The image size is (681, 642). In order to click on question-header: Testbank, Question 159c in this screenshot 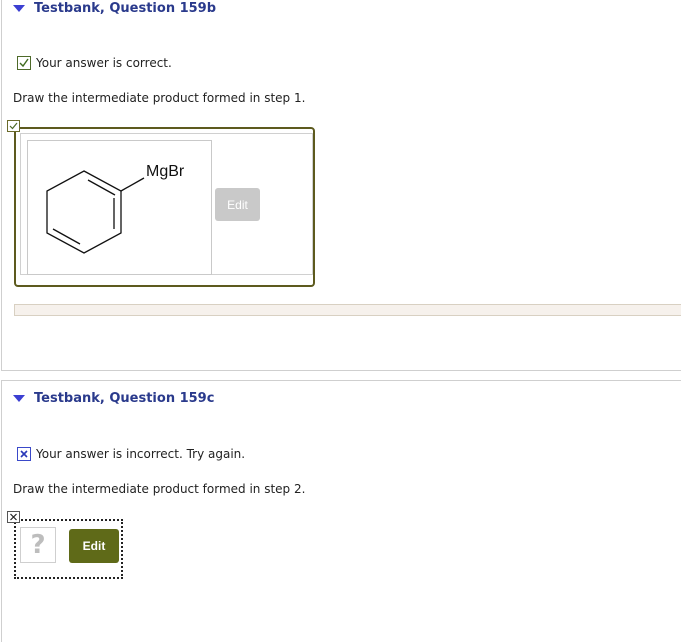, I will do `click(113, 398)`.